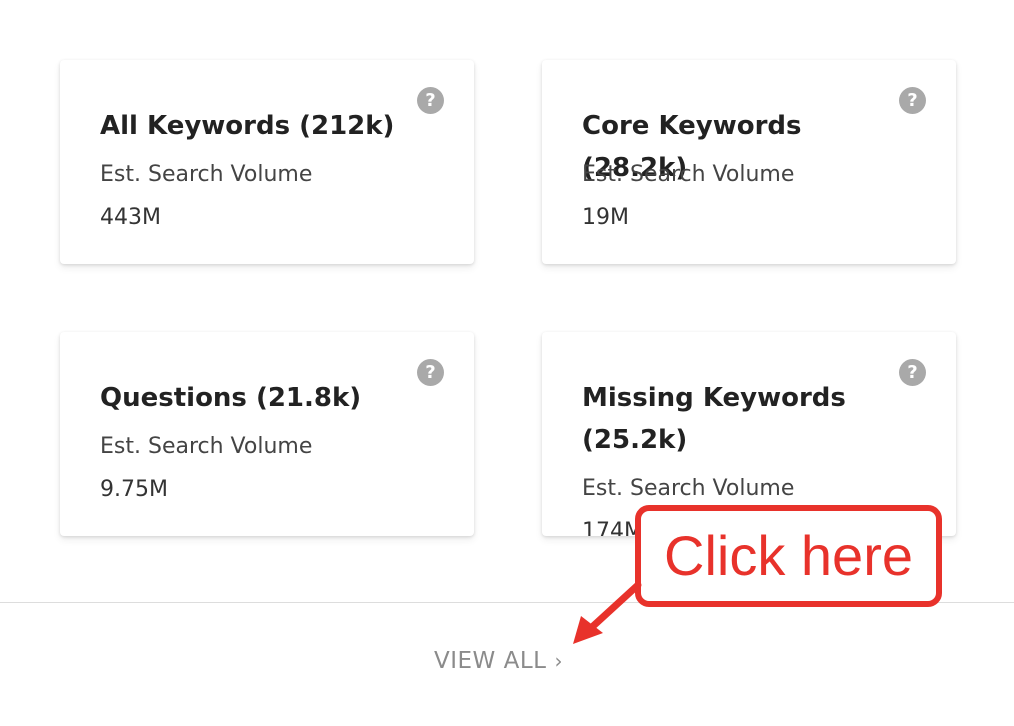  I want to click on click-here-callout: Click here, so click(788, 556).